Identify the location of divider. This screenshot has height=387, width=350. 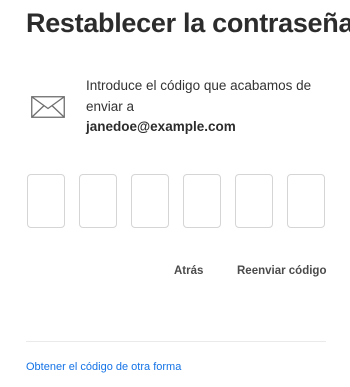
(176, 341).